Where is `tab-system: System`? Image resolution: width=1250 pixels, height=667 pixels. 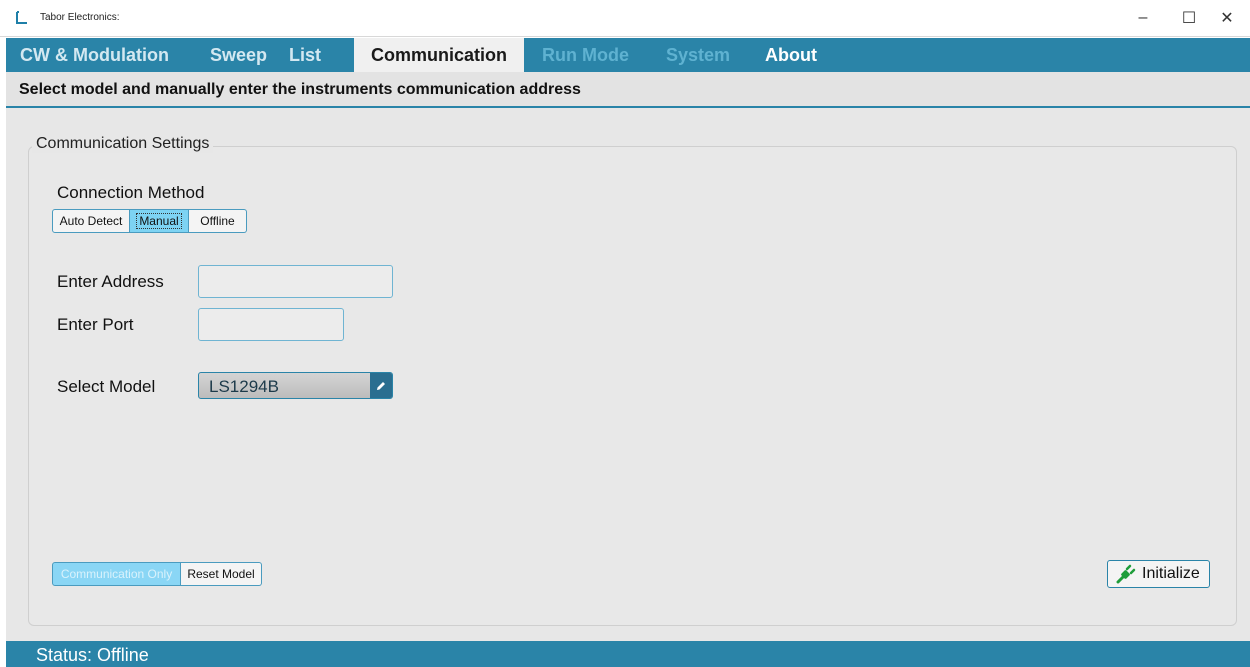 tab-system: System is located at coordinates (698, 55).